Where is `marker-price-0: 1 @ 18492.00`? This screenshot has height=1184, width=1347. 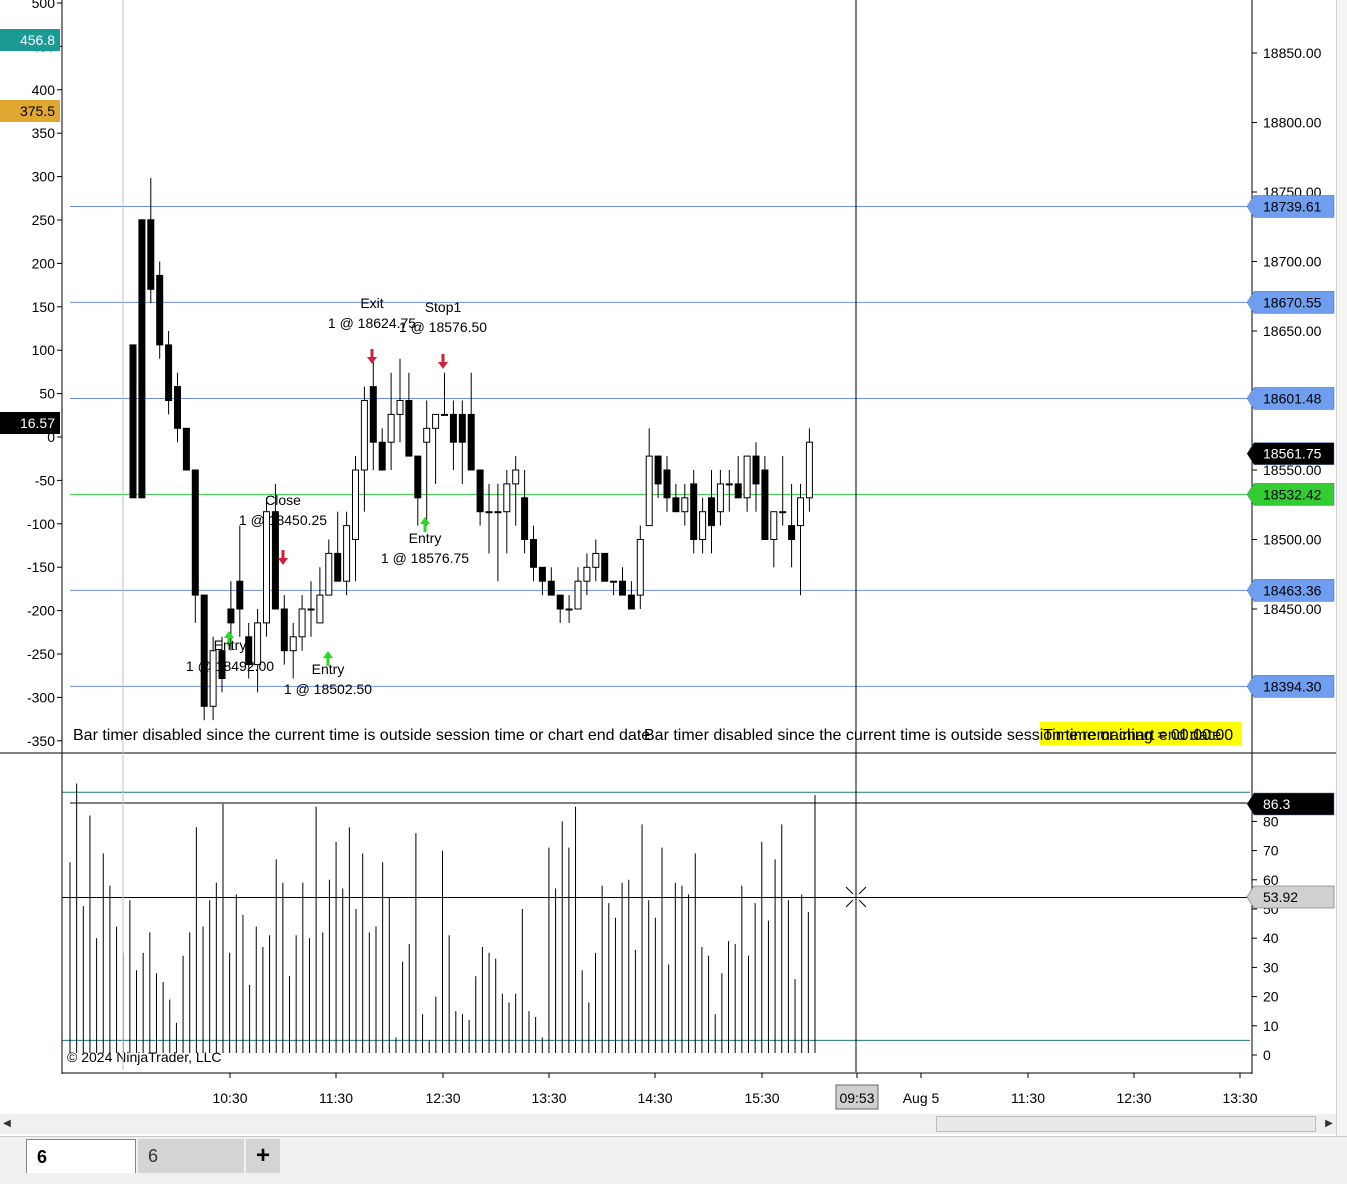 marker-price-0: 1 @ 18492.00 is located at coordinates (230, 666).